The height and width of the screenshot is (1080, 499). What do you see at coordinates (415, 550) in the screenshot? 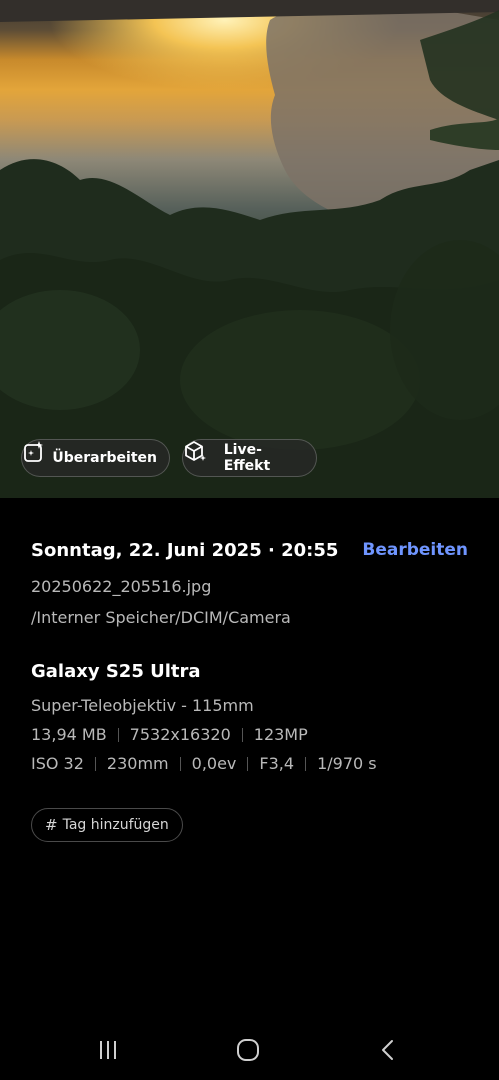
I see `edit-details-button: Bearbeiten` at bounding box center [415, 550].